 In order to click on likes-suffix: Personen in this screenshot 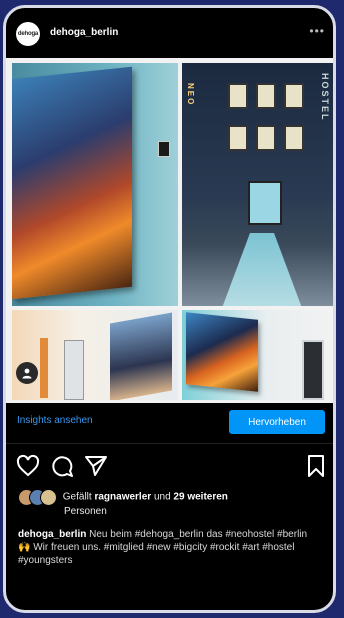, I will do `click(85, 511)`.